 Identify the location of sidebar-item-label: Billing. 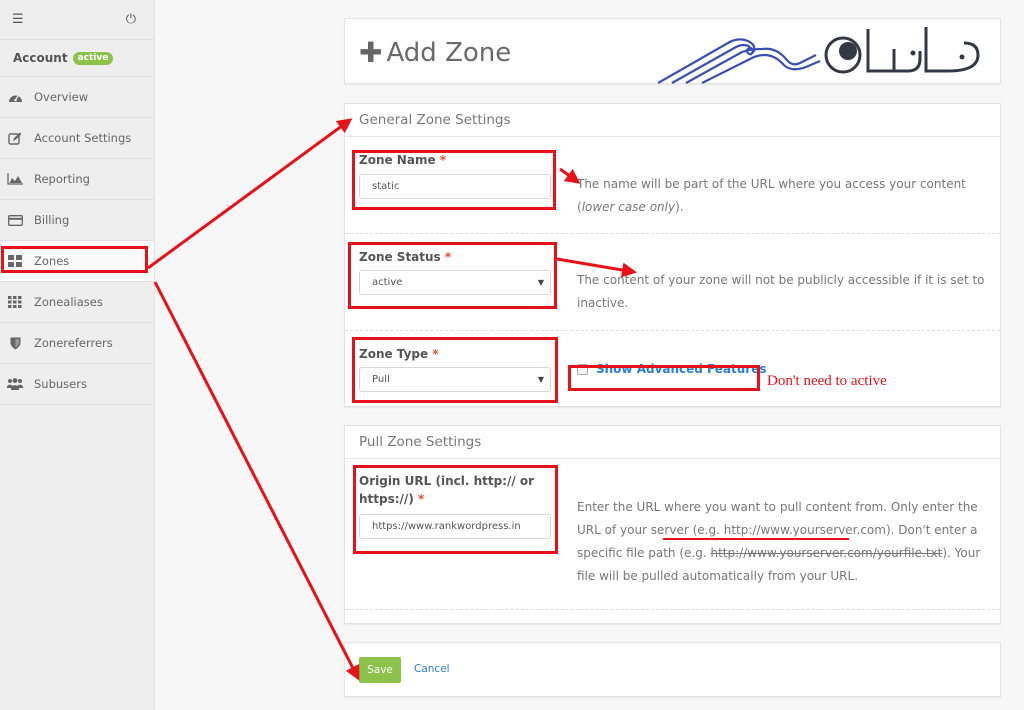
(52, 220).